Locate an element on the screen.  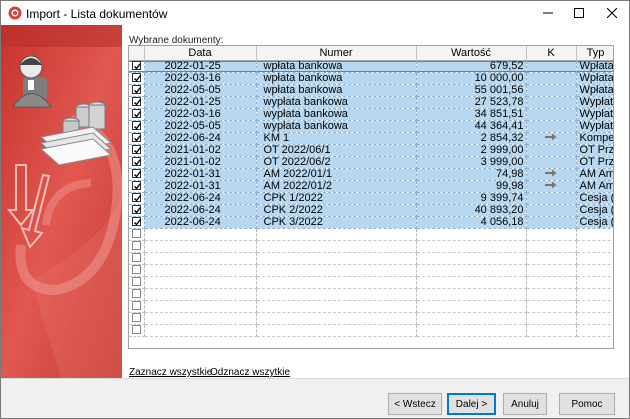
select-all-link: Zaznacz wszystkie is located at coordinates (170, 372).